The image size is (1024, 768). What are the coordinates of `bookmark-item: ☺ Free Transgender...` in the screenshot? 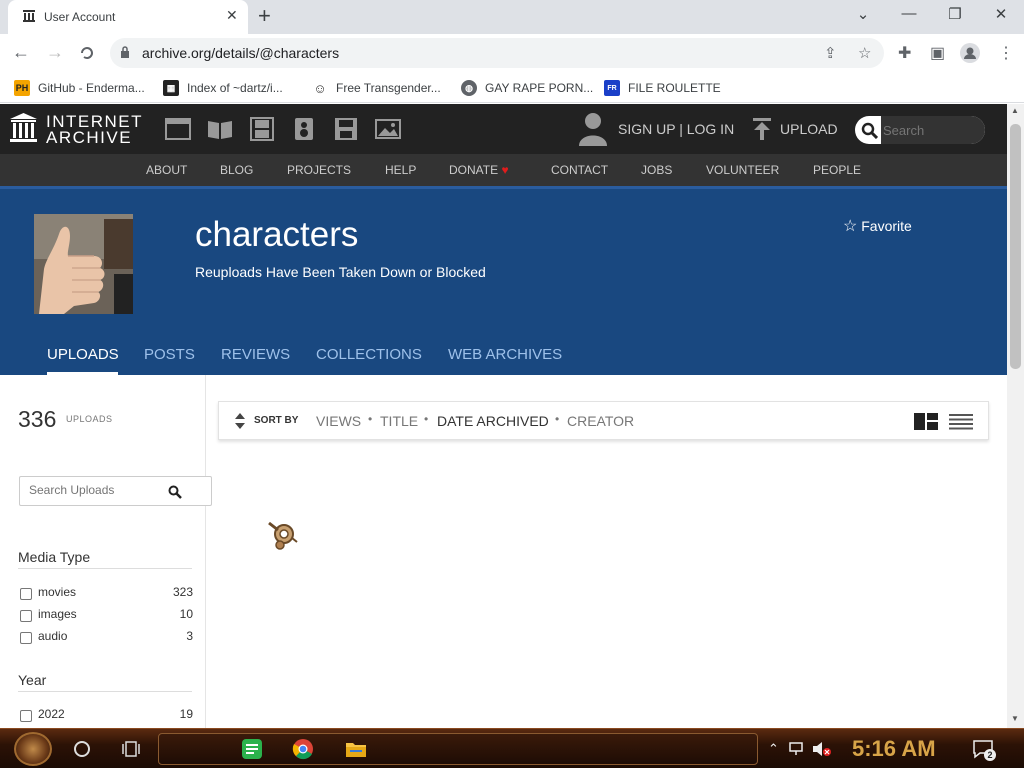 It's located at (376, 88).